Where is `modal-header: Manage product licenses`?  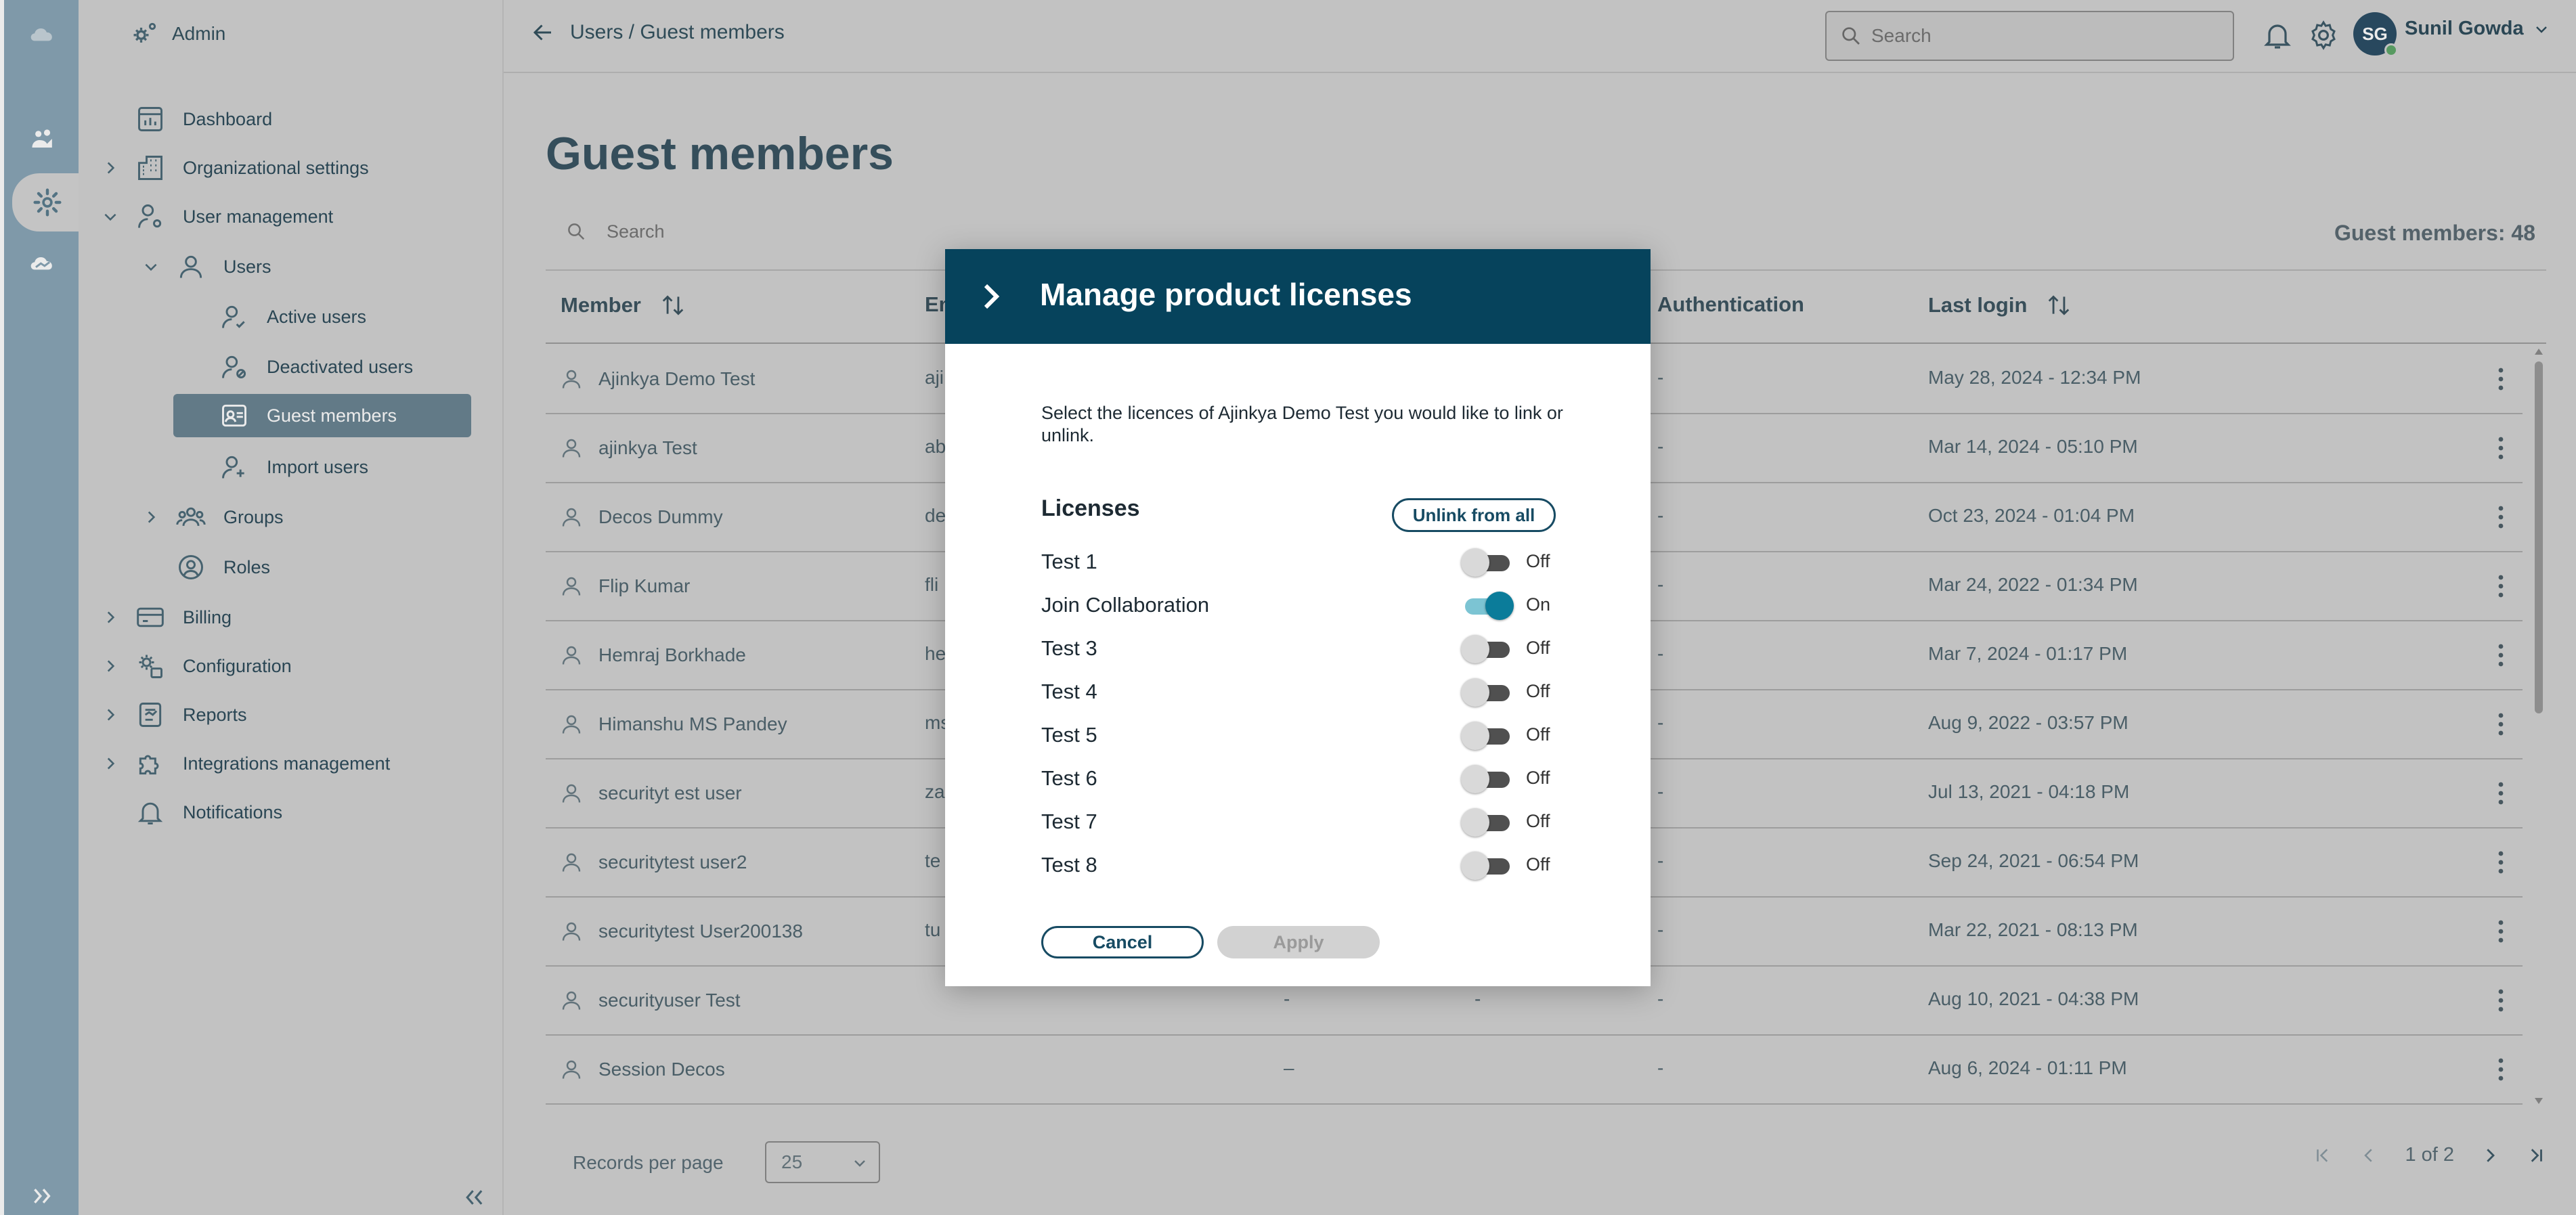
modal-header: Manage product licenses is located at coordinates (1298, 296).